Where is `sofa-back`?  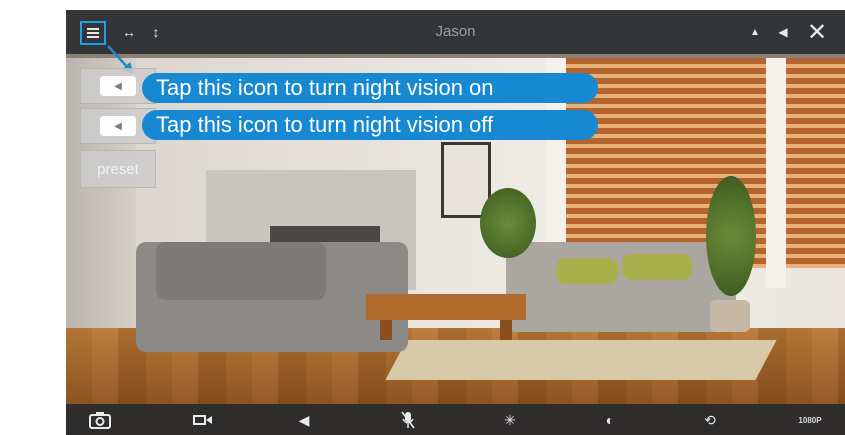
sofa-back is located at coordinates (241, 271).